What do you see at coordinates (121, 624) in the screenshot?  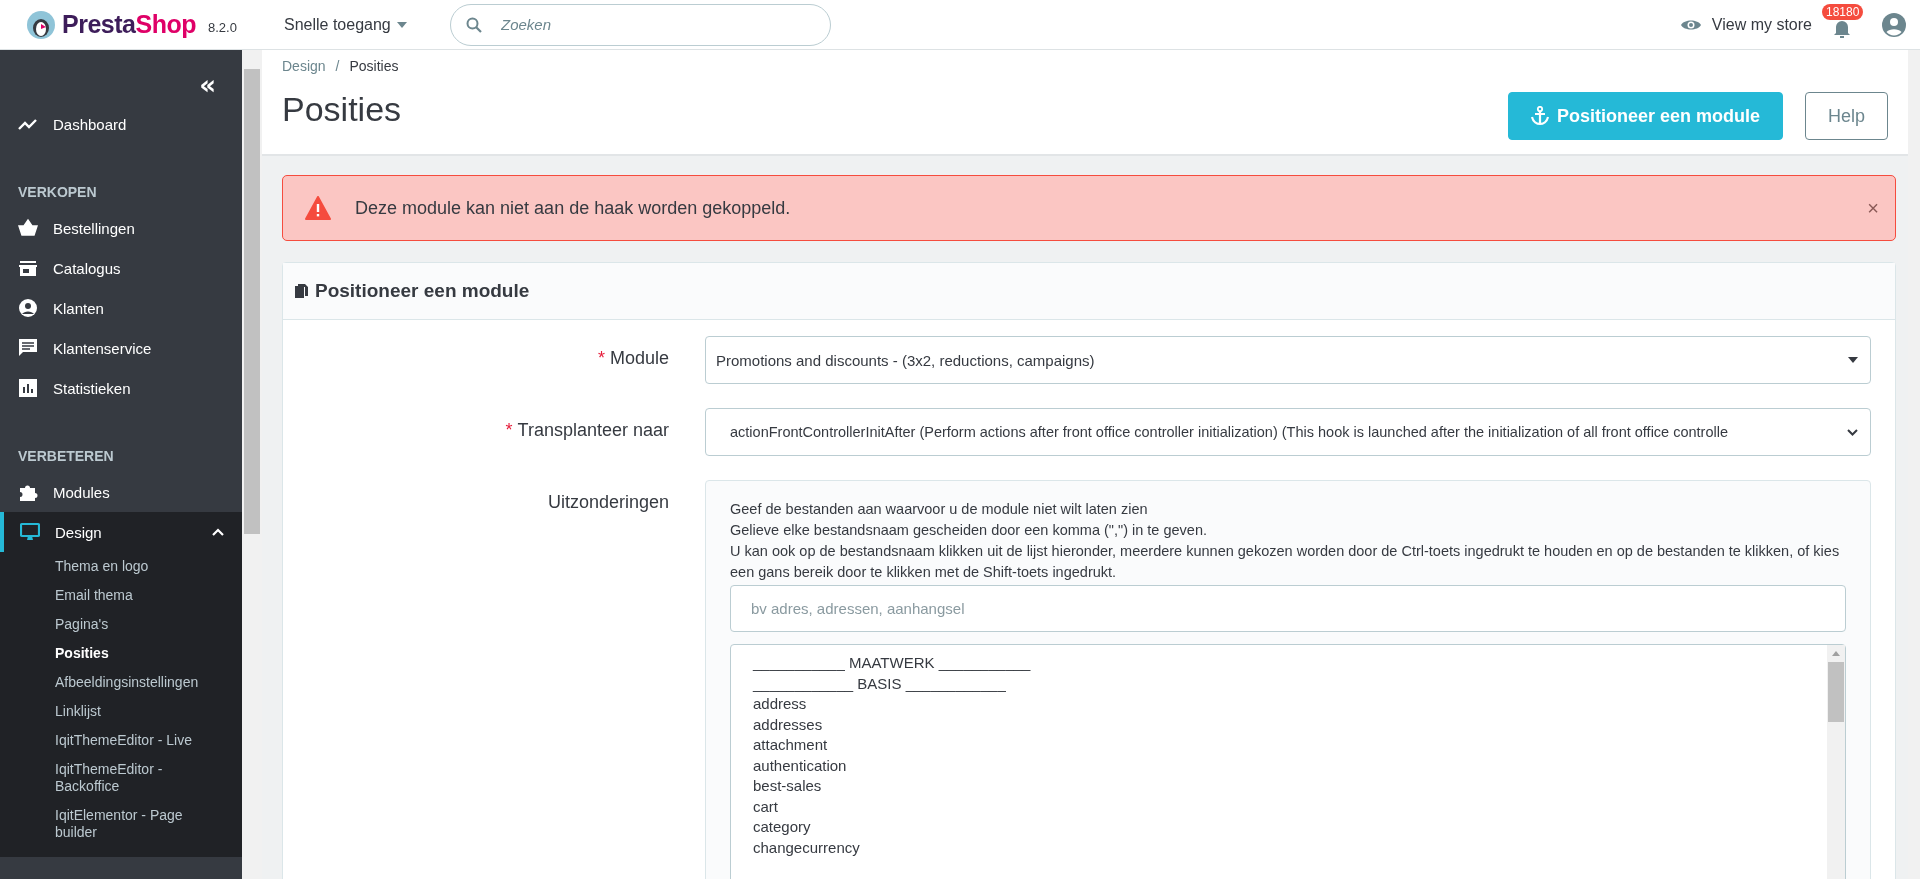 I see `submenu-item: Pagina's` at bounding box center [121, 624].